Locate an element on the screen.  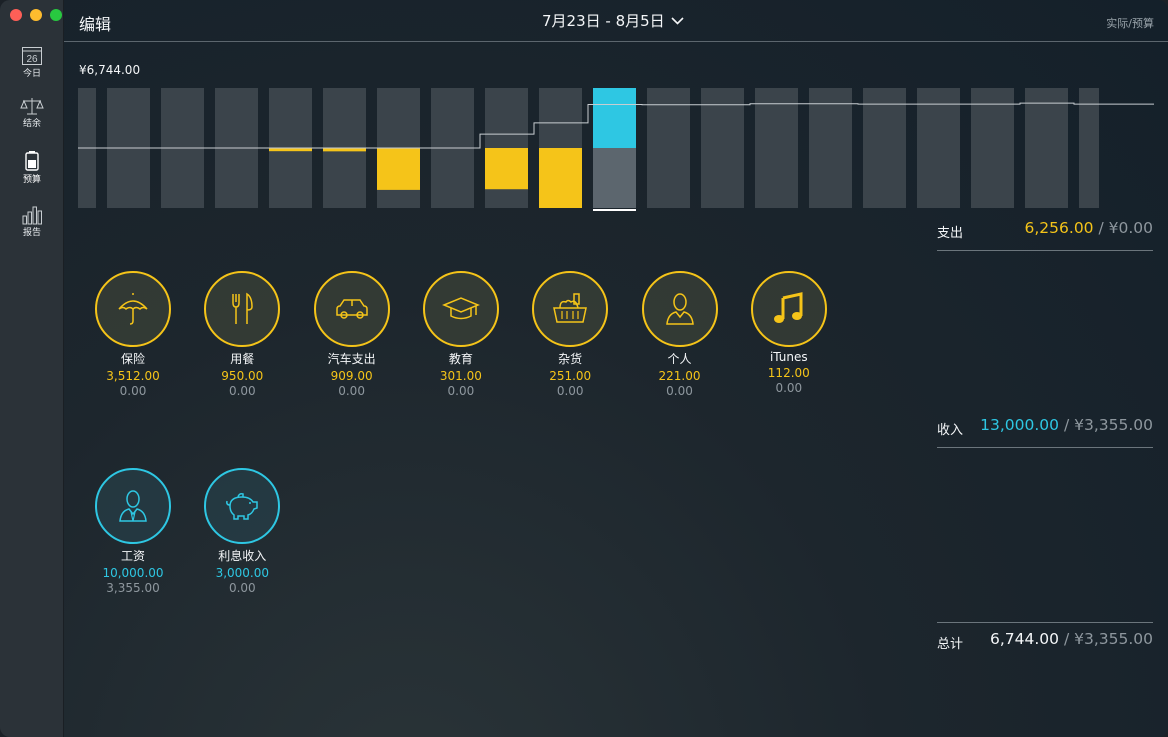
category-name: 工资 is located at coordinates (132, 556).